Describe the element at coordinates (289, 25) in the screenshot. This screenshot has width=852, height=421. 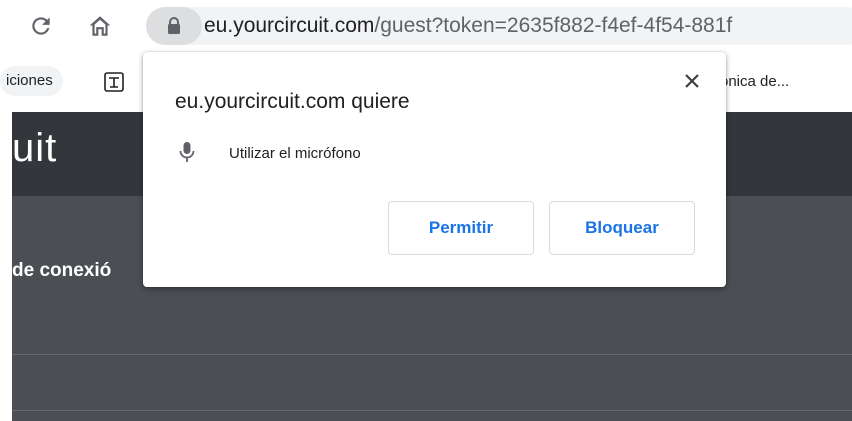
I see `url-host: eu.yourcircuit.com` at that location.